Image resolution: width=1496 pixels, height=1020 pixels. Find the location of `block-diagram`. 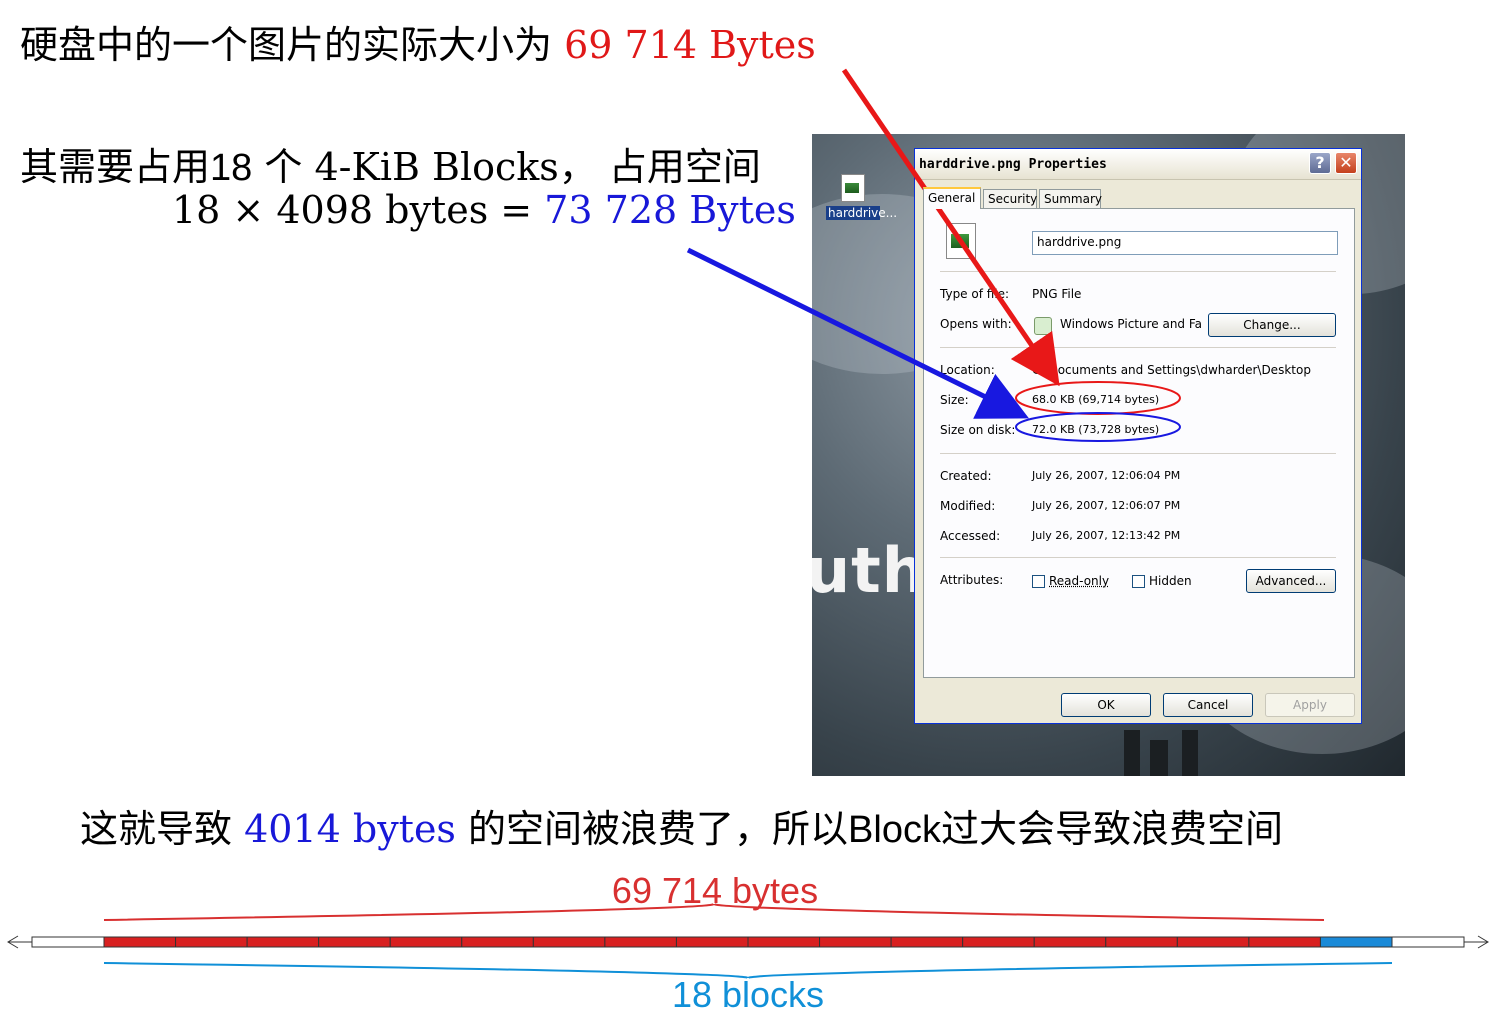

block-diagram is located at coordinates (748, 941).